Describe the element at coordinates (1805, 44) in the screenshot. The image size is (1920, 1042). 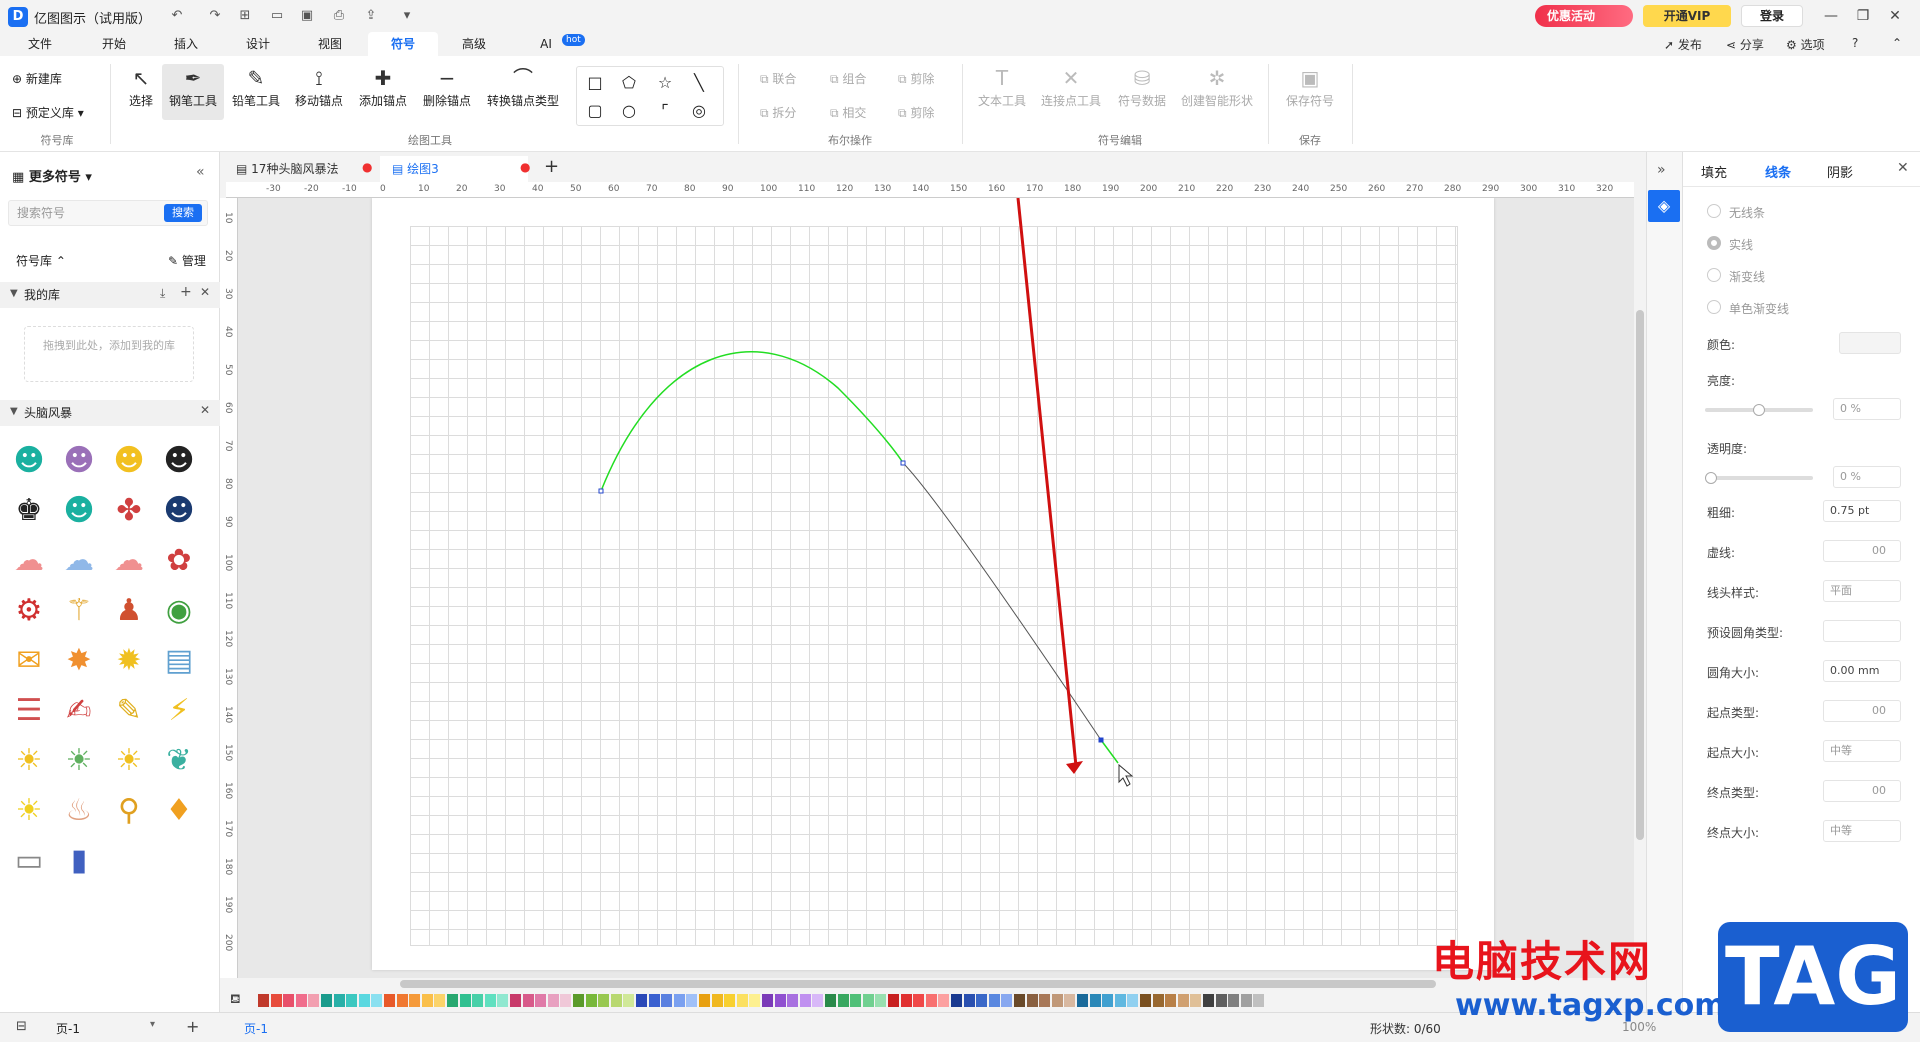
I see `options-button: ⚙ 选项` at that location.